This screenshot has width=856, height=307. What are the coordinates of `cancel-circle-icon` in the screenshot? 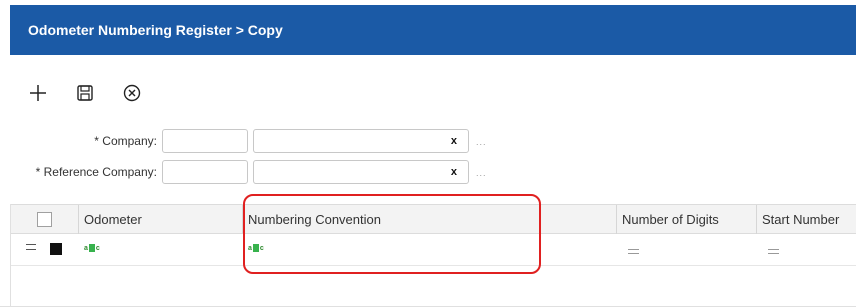 It's located at (132, 93).